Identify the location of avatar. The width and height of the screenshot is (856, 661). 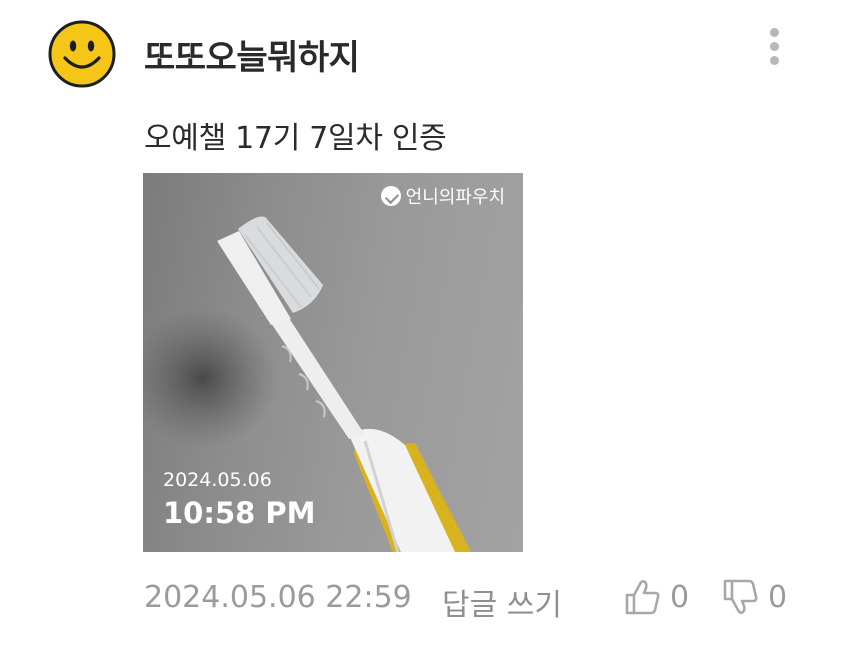
(82, 54).